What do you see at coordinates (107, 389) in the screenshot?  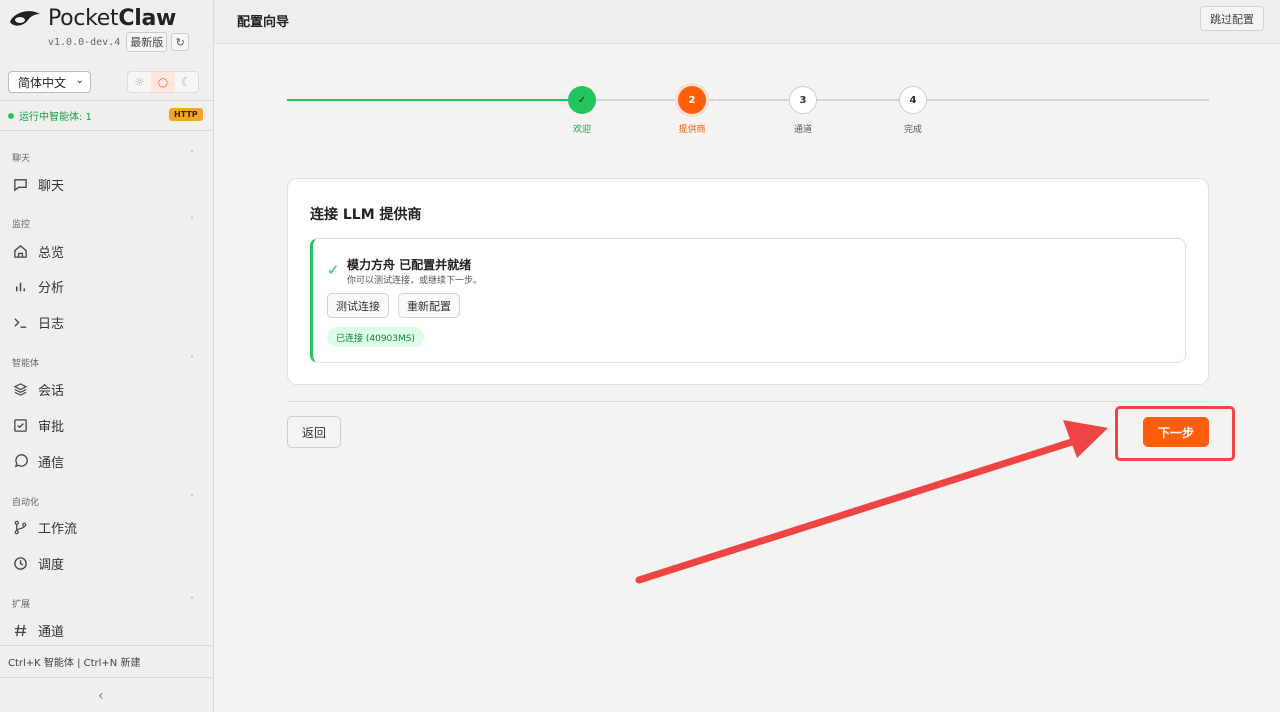 I see `sidebar-item-sessions: 会话` at bounding box center [107, 389].